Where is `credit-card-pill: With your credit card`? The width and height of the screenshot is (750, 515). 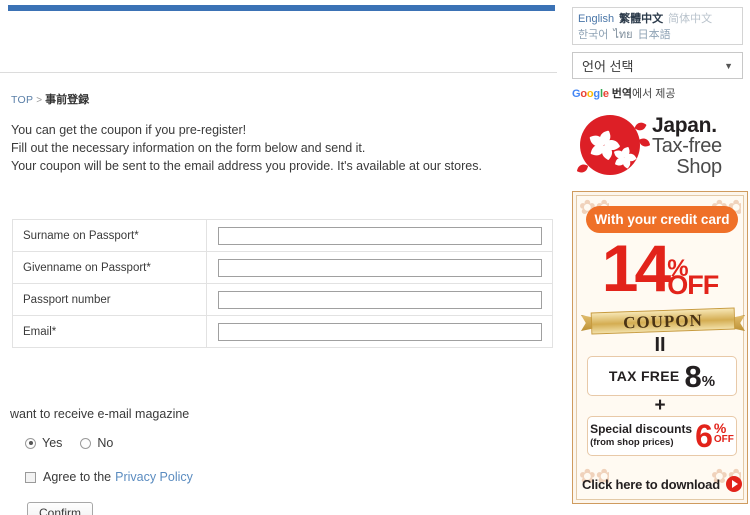 credit-card-pill: With your credit card is located at coordinates (662, 219).